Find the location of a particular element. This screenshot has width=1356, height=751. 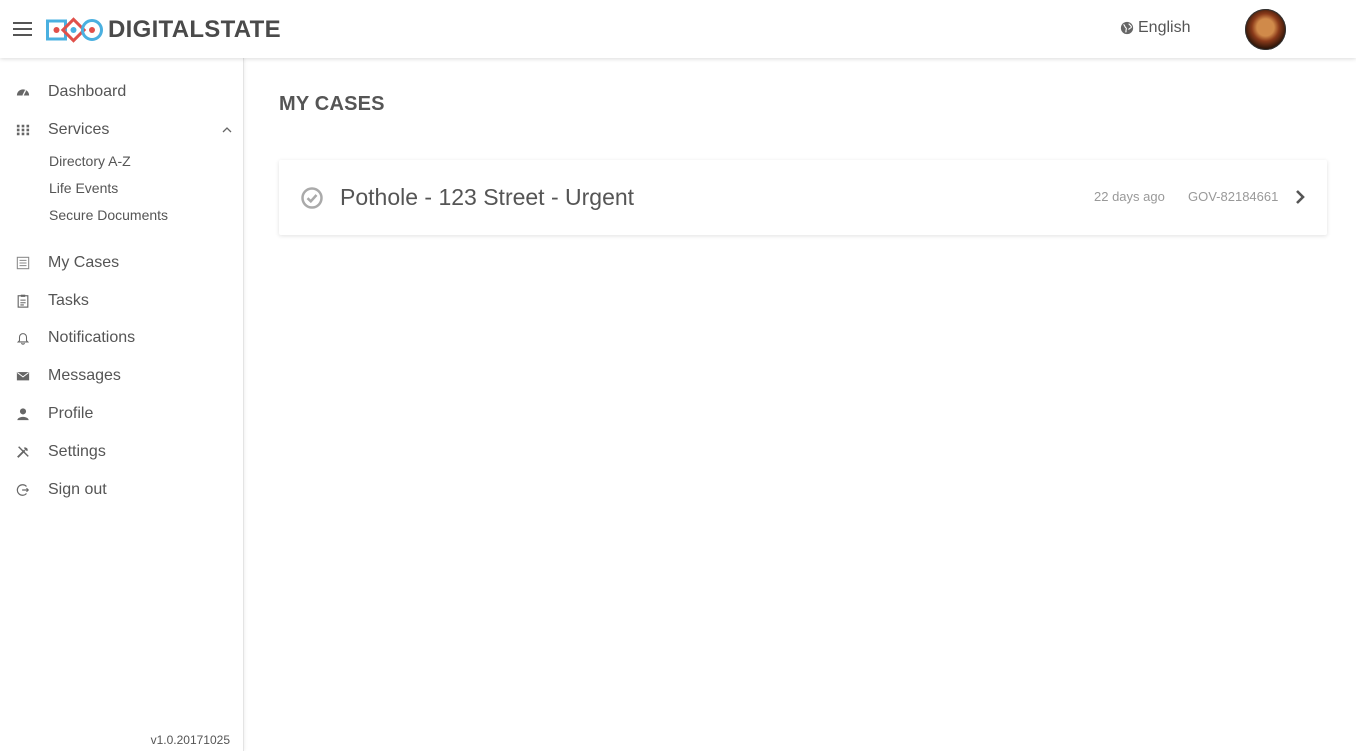

page-title: MY CASES is located at coordinates (332, 104).